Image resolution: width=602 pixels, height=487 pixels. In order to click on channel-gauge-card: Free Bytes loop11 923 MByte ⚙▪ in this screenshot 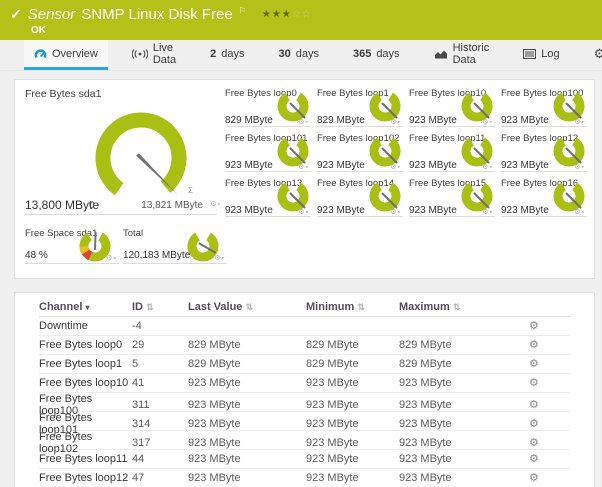, I will do `click(452, 151)`.